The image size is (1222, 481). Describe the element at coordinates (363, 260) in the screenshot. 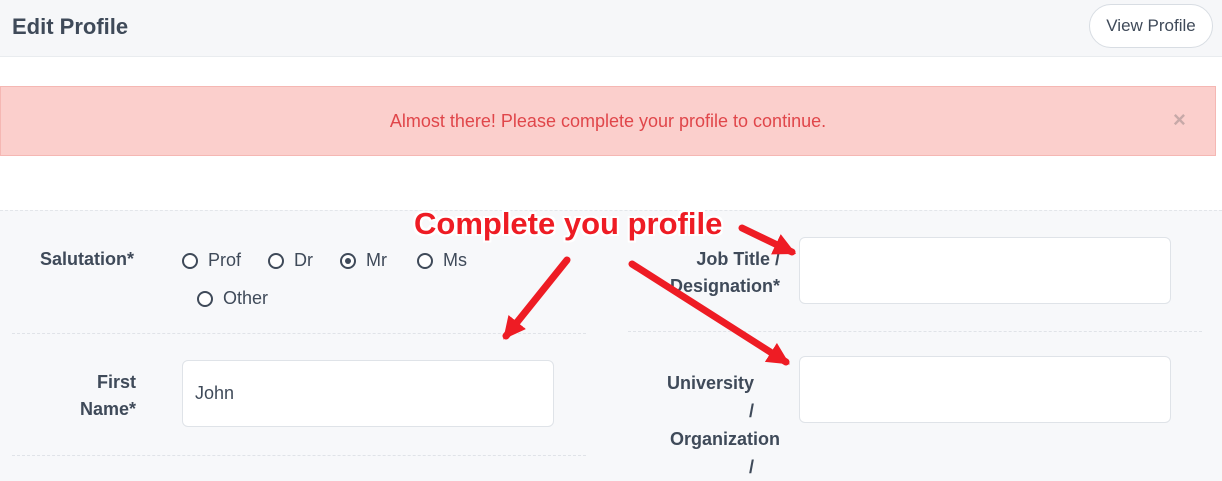

I see `salutation-option-mr: Mr` at that location.